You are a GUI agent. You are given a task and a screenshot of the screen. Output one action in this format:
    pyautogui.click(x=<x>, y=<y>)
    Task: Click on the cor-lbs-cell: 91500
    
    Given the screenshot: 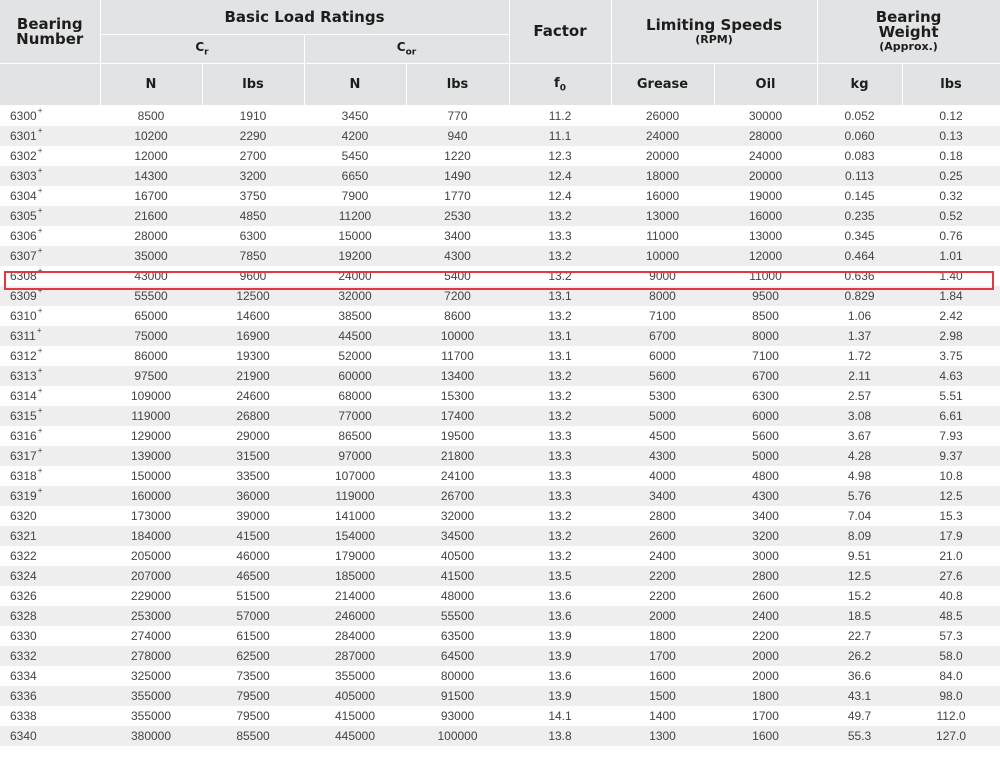 What is the action you would take?
    pyautogui.click(x=458, y=696)
    